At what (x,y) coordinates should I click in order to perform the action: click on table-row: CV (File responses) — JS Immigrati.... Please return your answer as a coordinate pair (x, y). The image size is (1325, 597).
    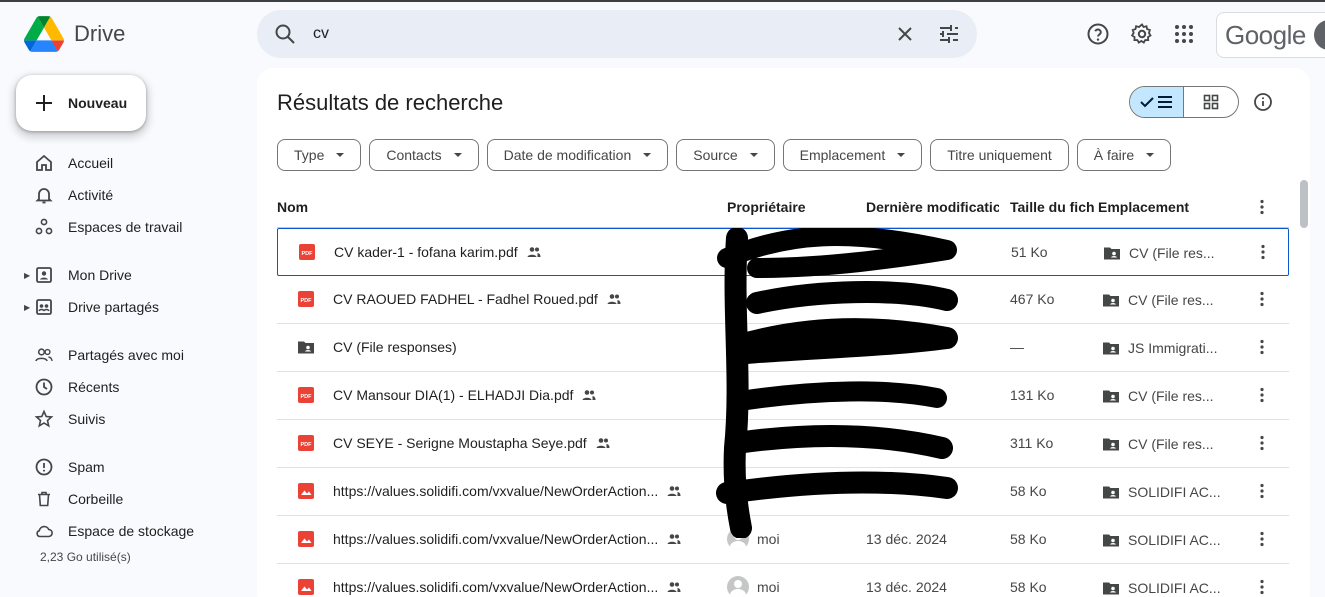
    Looking at the image, I should click on (783, 348).